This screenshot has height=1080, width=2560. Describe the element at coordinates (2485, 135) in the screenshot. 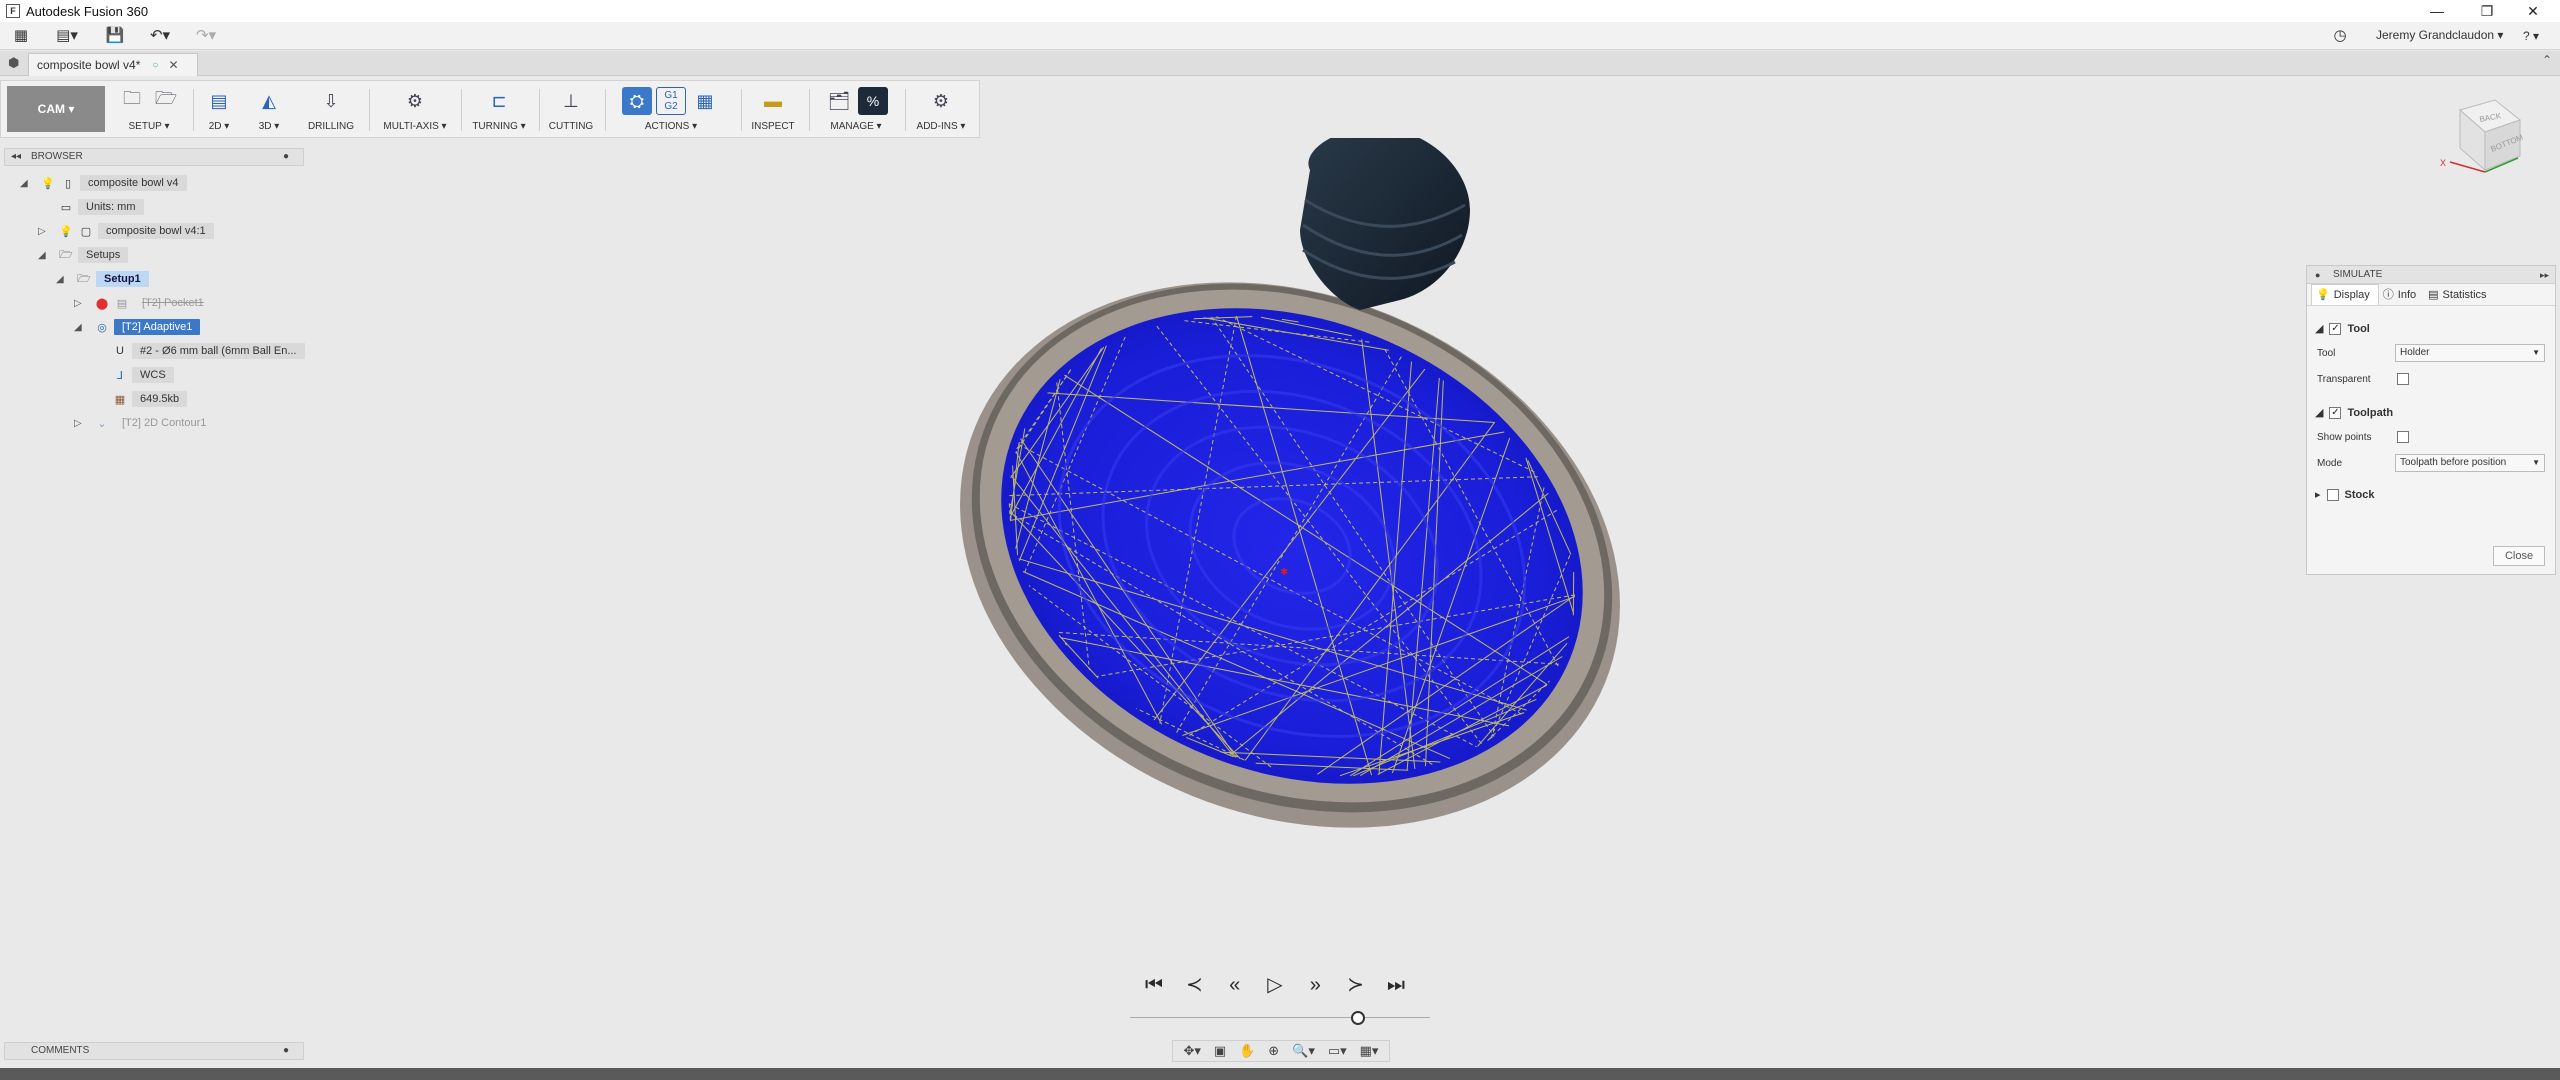

I see `viewcube: BACK BOTTOM X` at that location.